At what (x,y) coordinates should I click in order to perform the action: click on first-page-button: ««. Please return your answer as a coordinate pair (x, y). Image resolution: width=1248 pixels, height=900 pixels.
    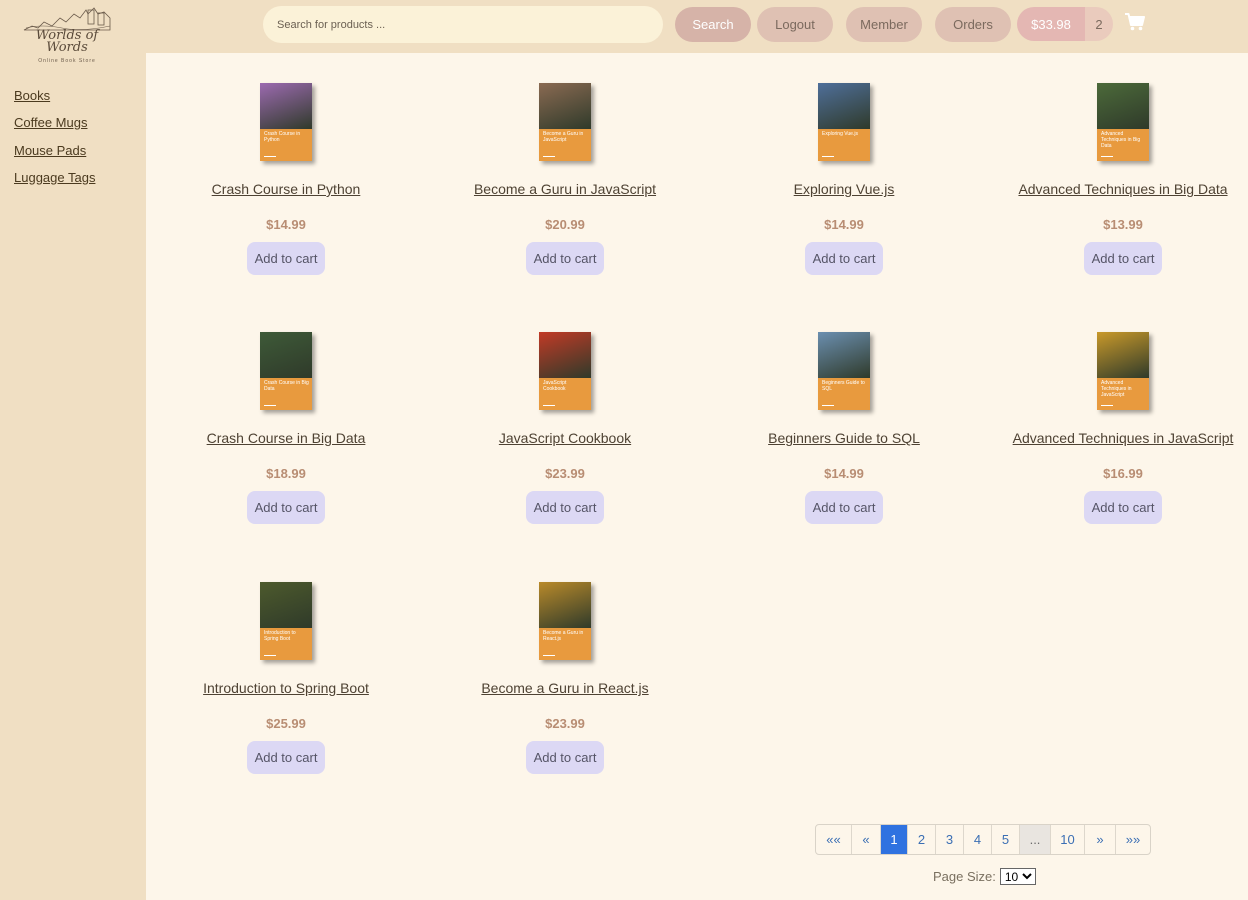
    Looking at the image, I should click on (834, 839).